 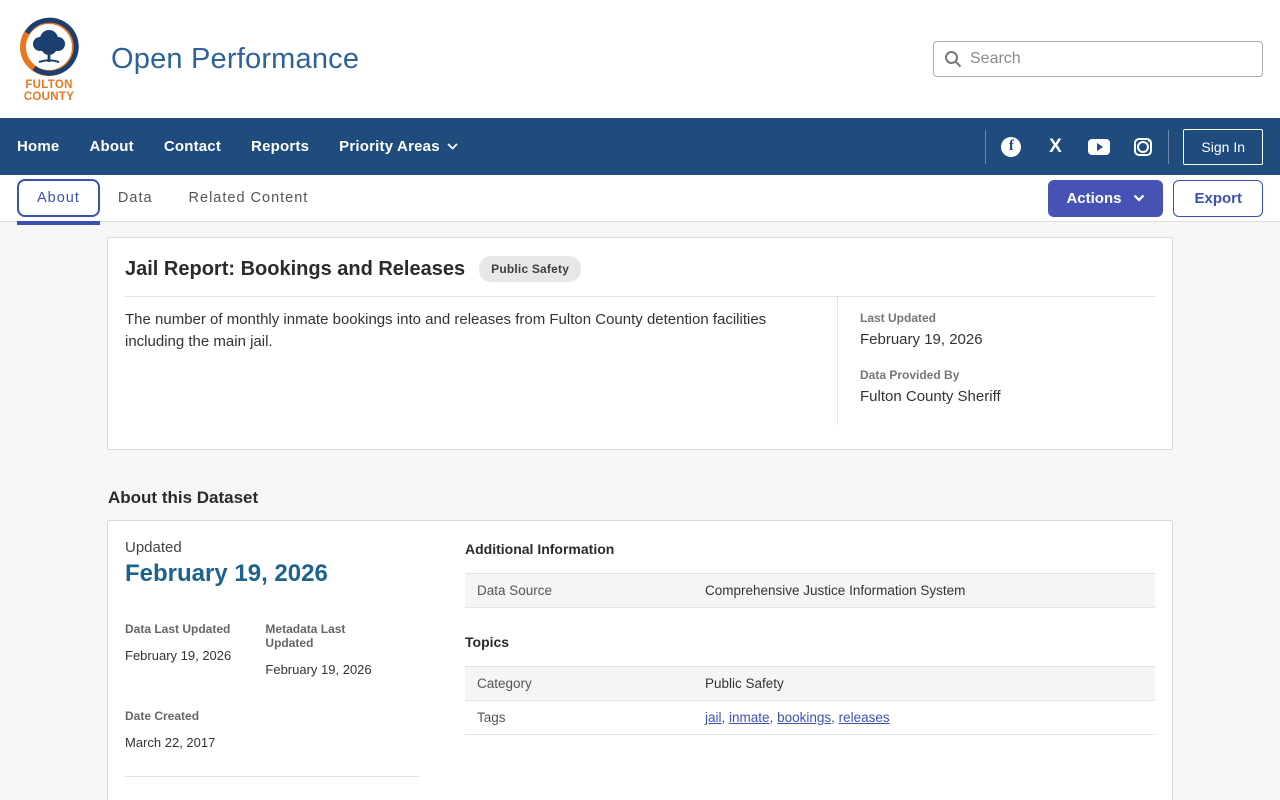 I want to click on table-row: Tags jail, inmate, bookings, releases, so click(x=810, y=717).